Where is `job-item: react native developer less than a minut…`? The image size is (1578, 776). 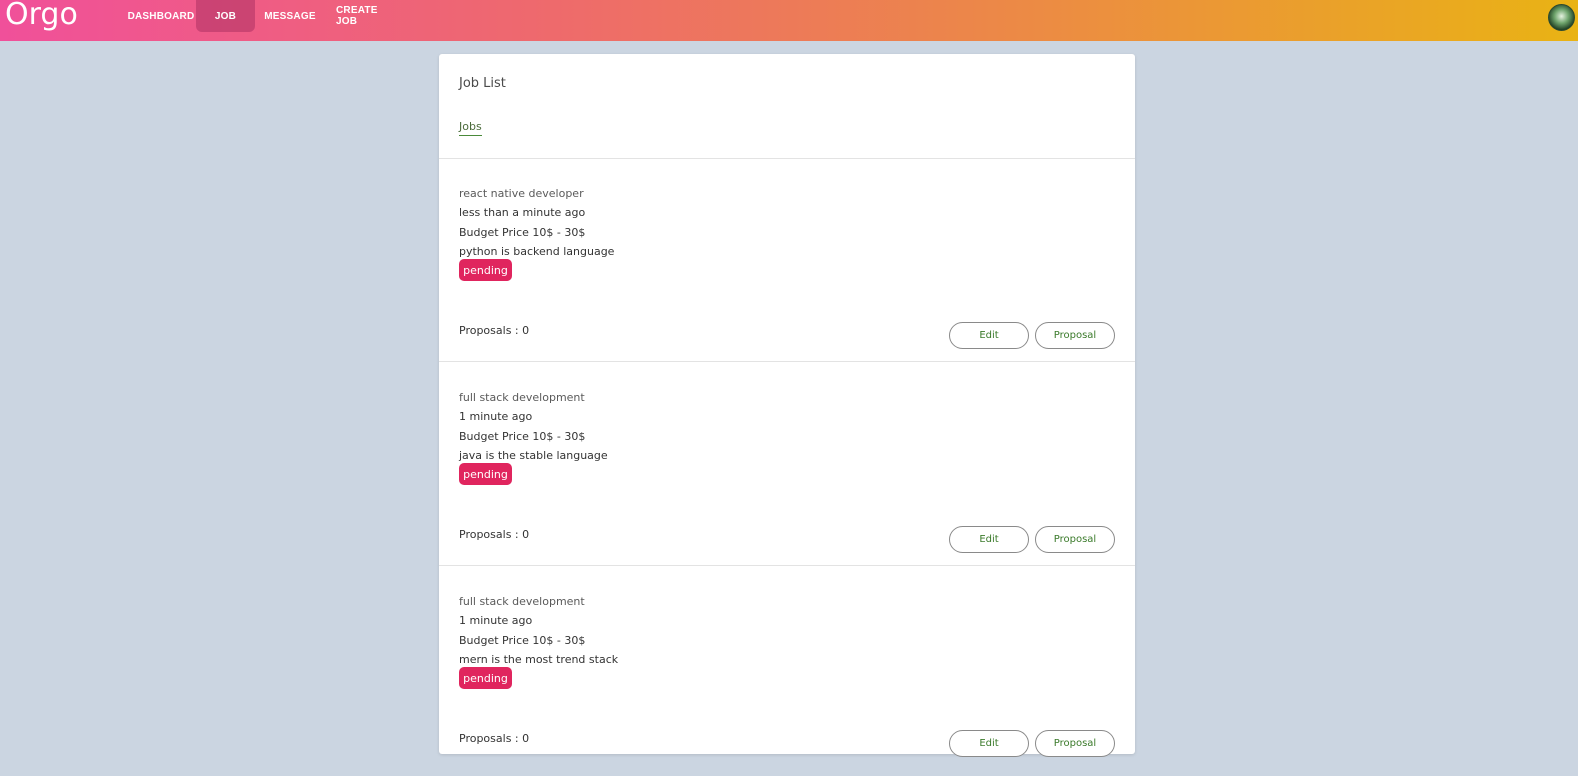
job-item: react native developer less than a minut… is located at coordinates (787, 266).